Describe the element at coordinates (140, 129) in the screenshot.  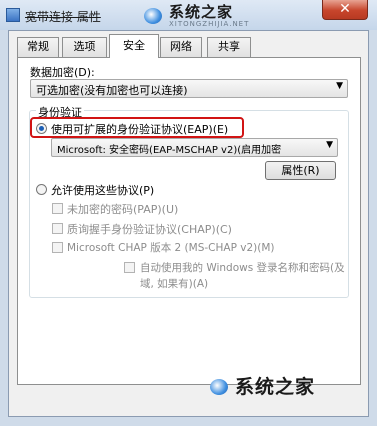
I see `eap-radio-label: 使用可扩展的身份验证协议(EAP)(E)` at that location.